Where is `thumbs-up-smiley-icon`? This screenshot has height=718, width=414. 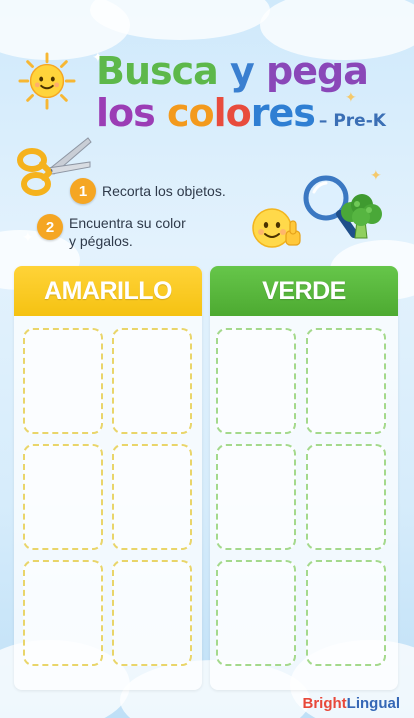
thumbs-up-smiley-icon is located at coordinates (276, 228).